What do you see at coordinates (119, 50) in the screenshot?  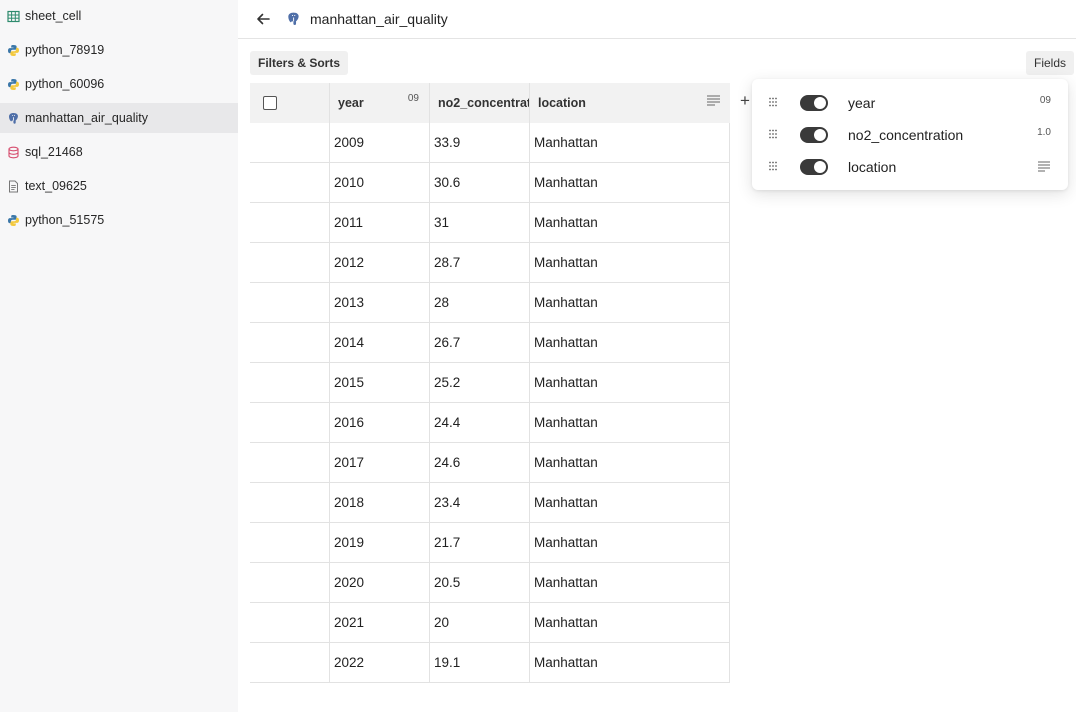 I see `sidebar-item-python-78919: python_78919` at bounding box center [119, 50].